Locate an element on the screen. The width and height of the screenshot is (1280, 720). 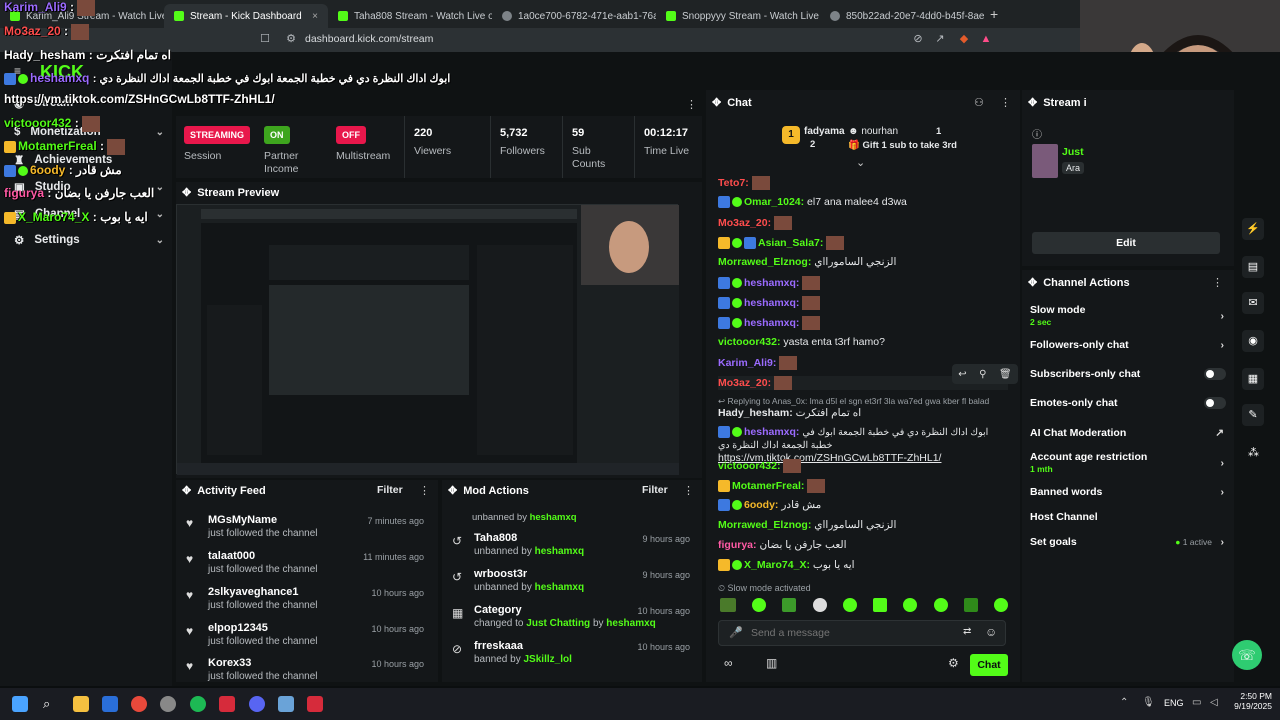
url-field: dashboard.kick.com/stream is located at coordinates (369, 39).